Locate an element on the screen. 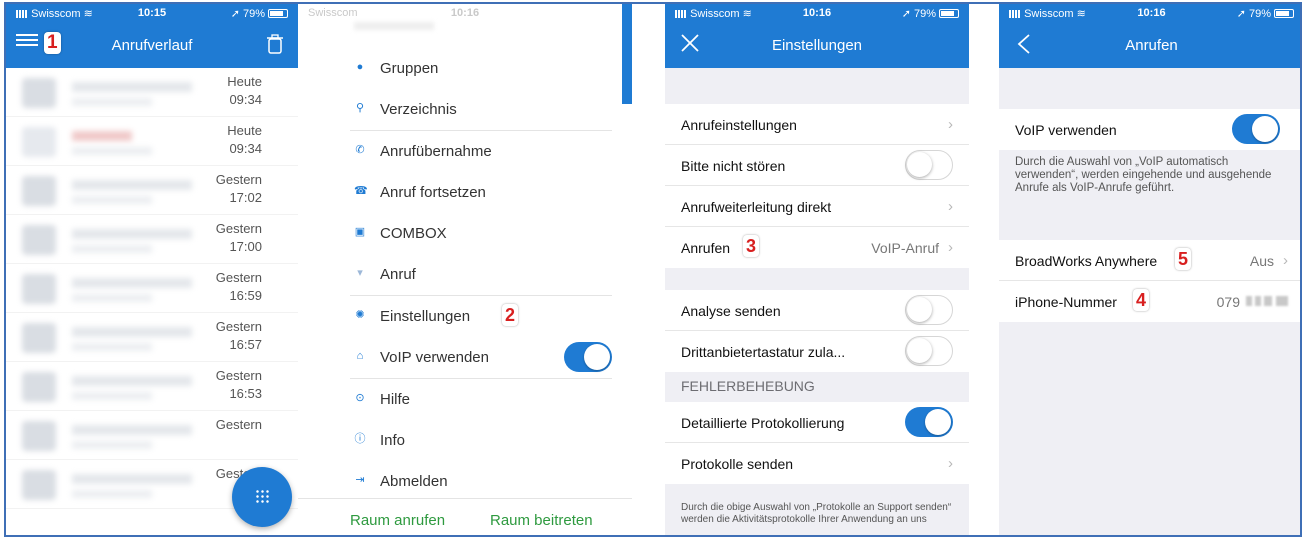  call-pickup-icon: ✆ is located at coordinates (360, 150).